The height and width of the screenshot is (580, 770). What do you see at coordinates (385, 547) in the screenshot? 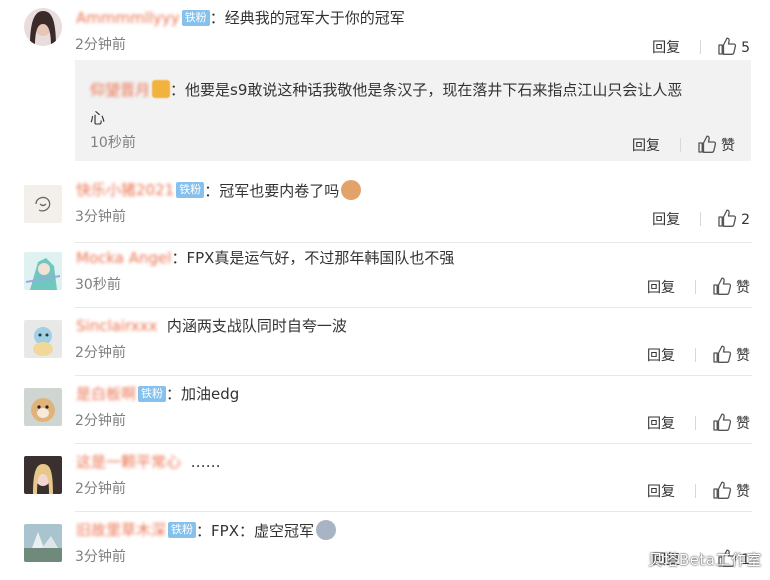
I see `comment-item: 旧故里草木深 铁粉 ：FPX：虚空冠军 3分钟前 回复 1` at bounding box center [385, 547].